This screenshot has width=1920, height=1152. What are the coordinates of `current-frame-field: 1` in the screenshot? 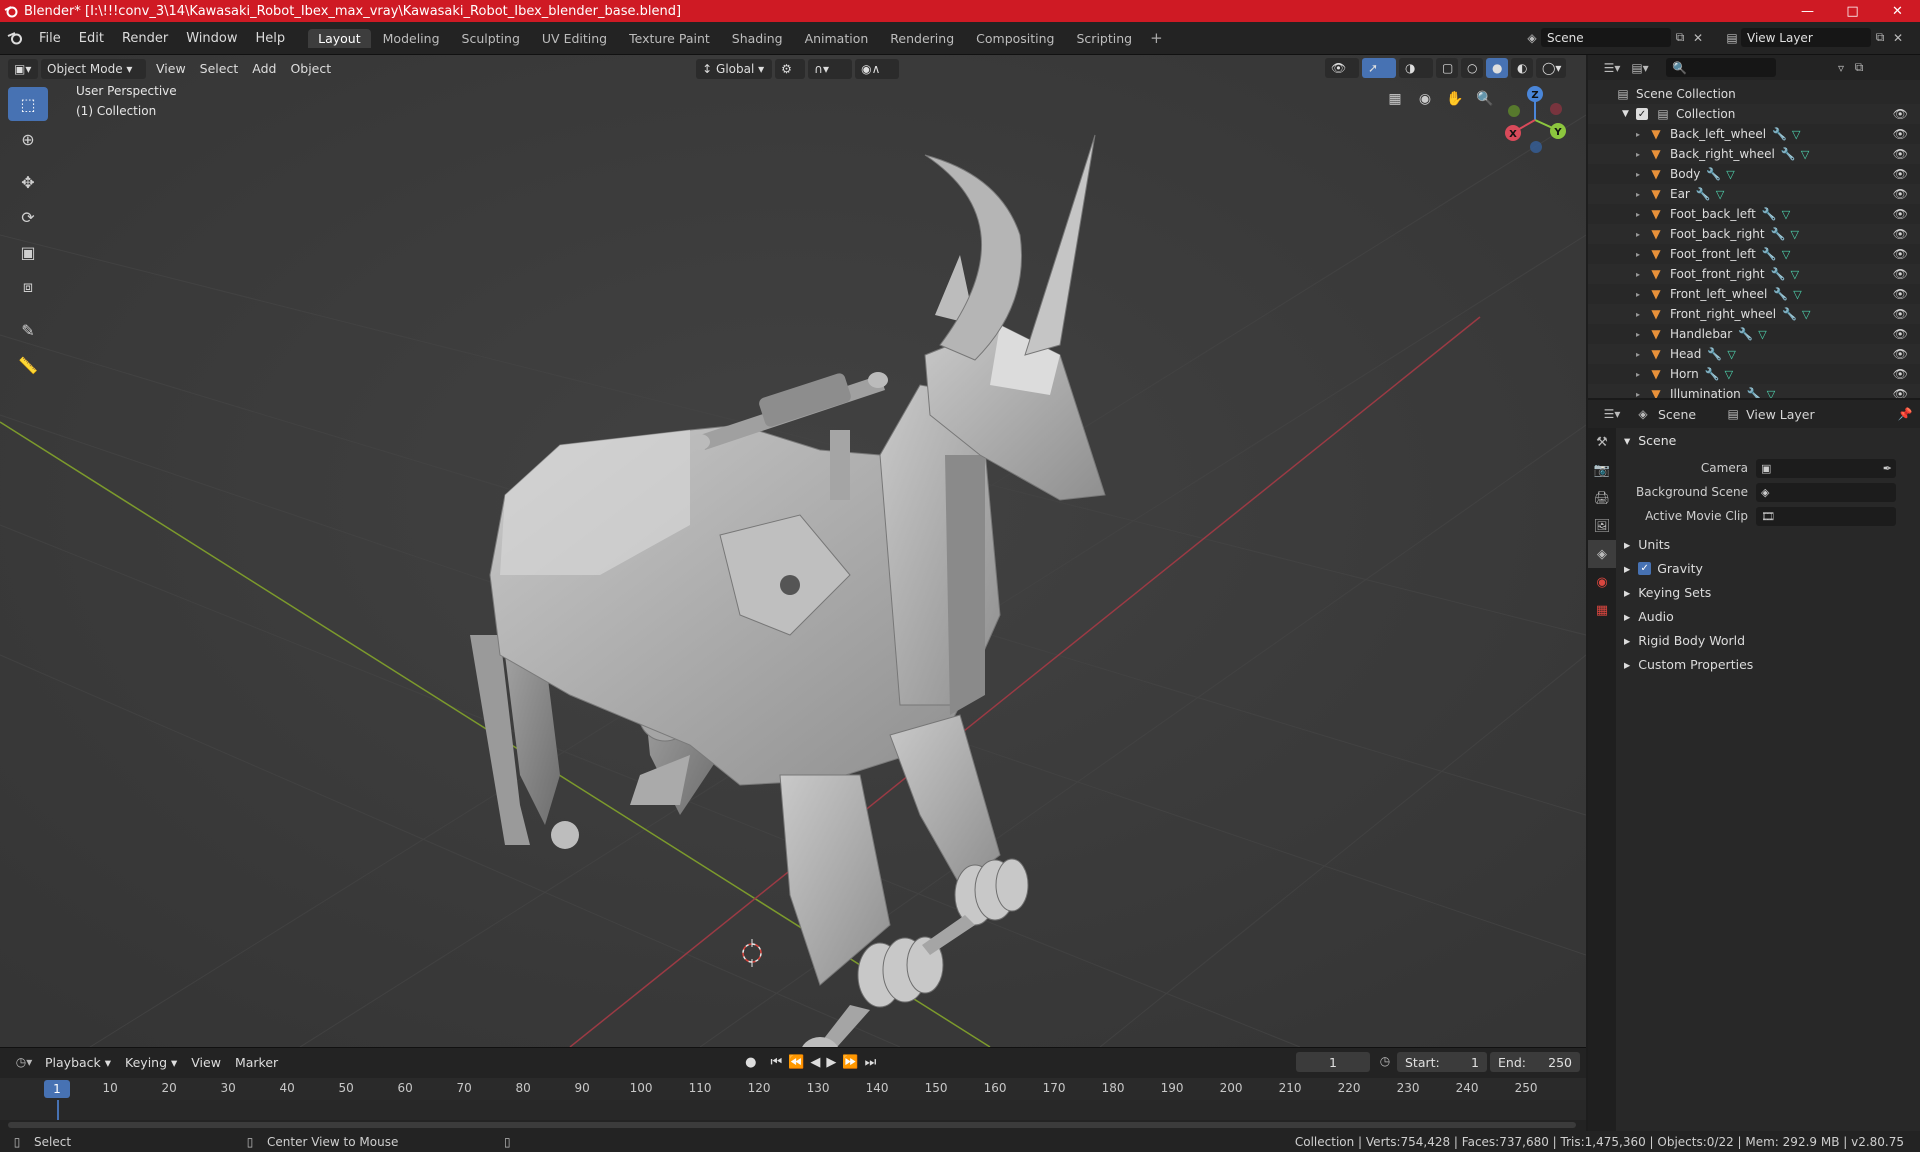 It's located at (1333, 1062).